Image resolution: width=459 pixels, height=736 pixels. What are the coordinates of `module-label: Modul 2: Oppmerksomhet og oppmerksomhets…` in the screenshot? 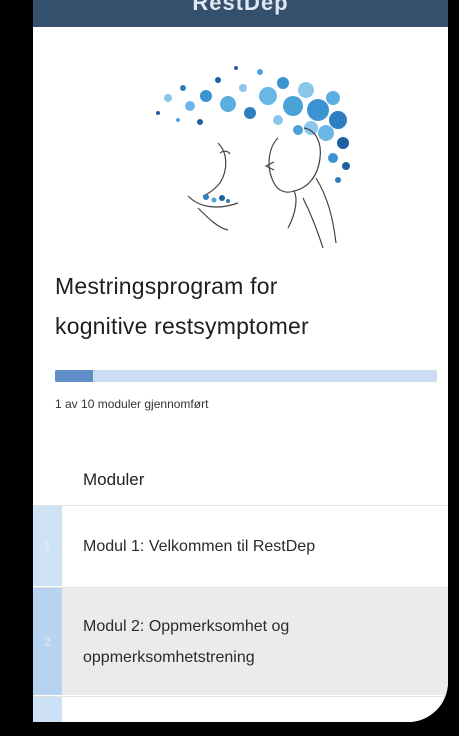 It's located at (255, 641).